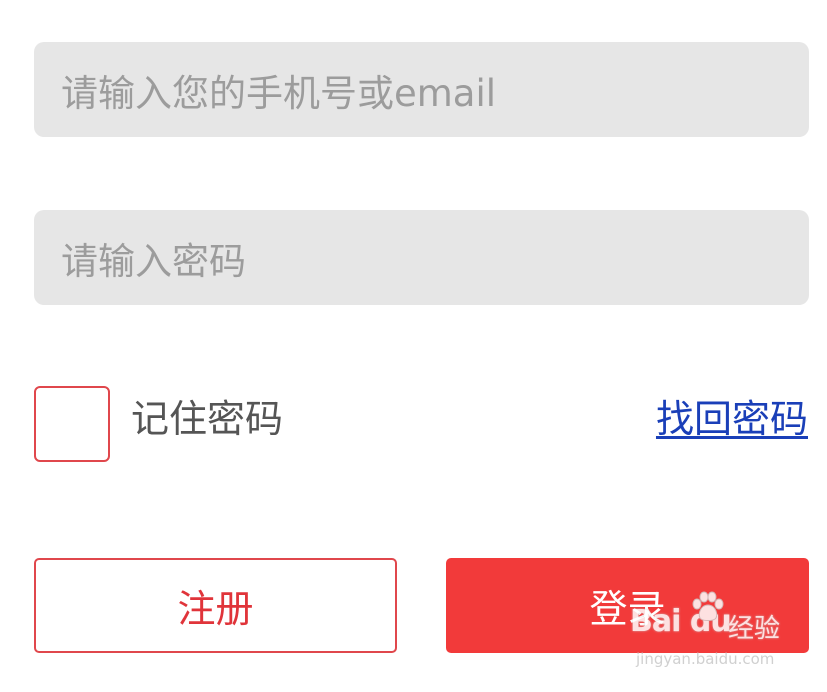  Describe the element at coordinates (754, 629) in the screenshot. I see `watermark-suffix: 经验` at that location.